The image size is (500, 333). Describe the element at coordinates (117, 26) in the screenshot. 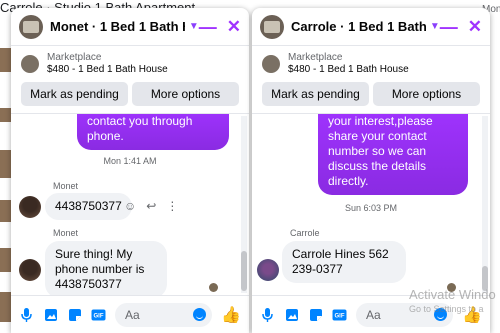

I see `chat-title: Monet · 1 Bed 1 Bath House` at that location.